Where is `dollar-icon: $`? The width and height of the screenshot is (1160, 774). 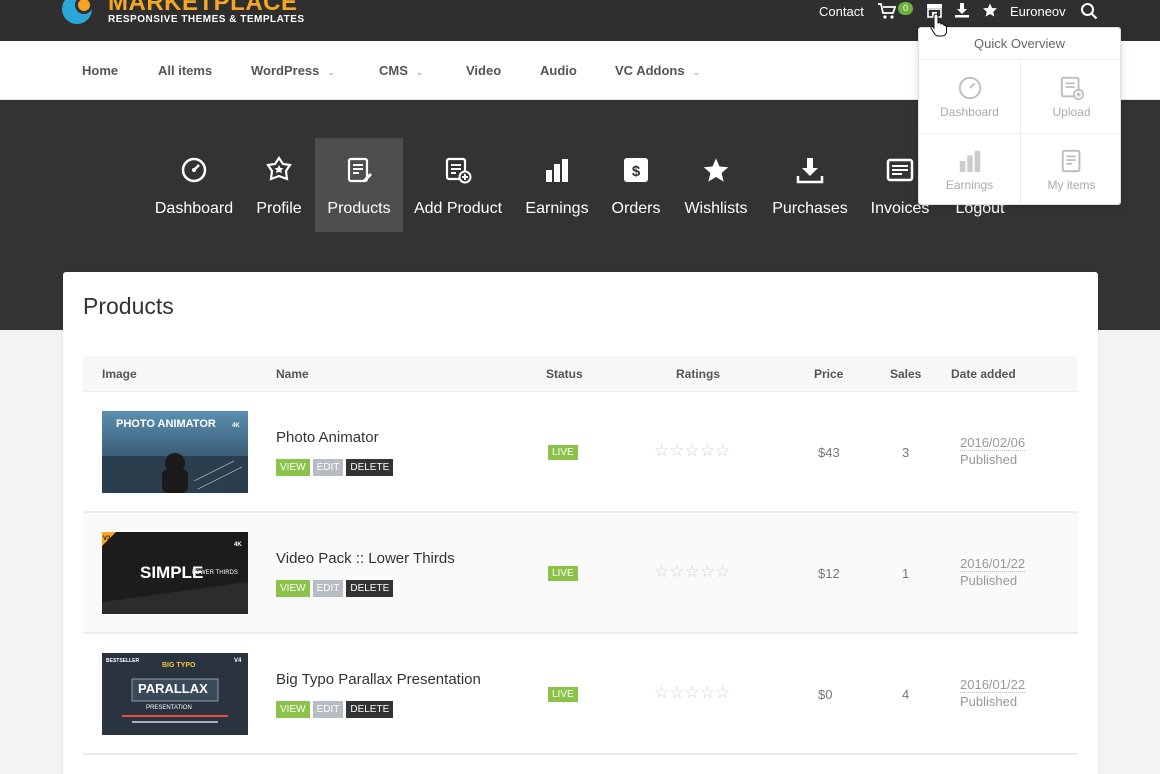
dollar-icon: $ is located at coordinates (636, 171).